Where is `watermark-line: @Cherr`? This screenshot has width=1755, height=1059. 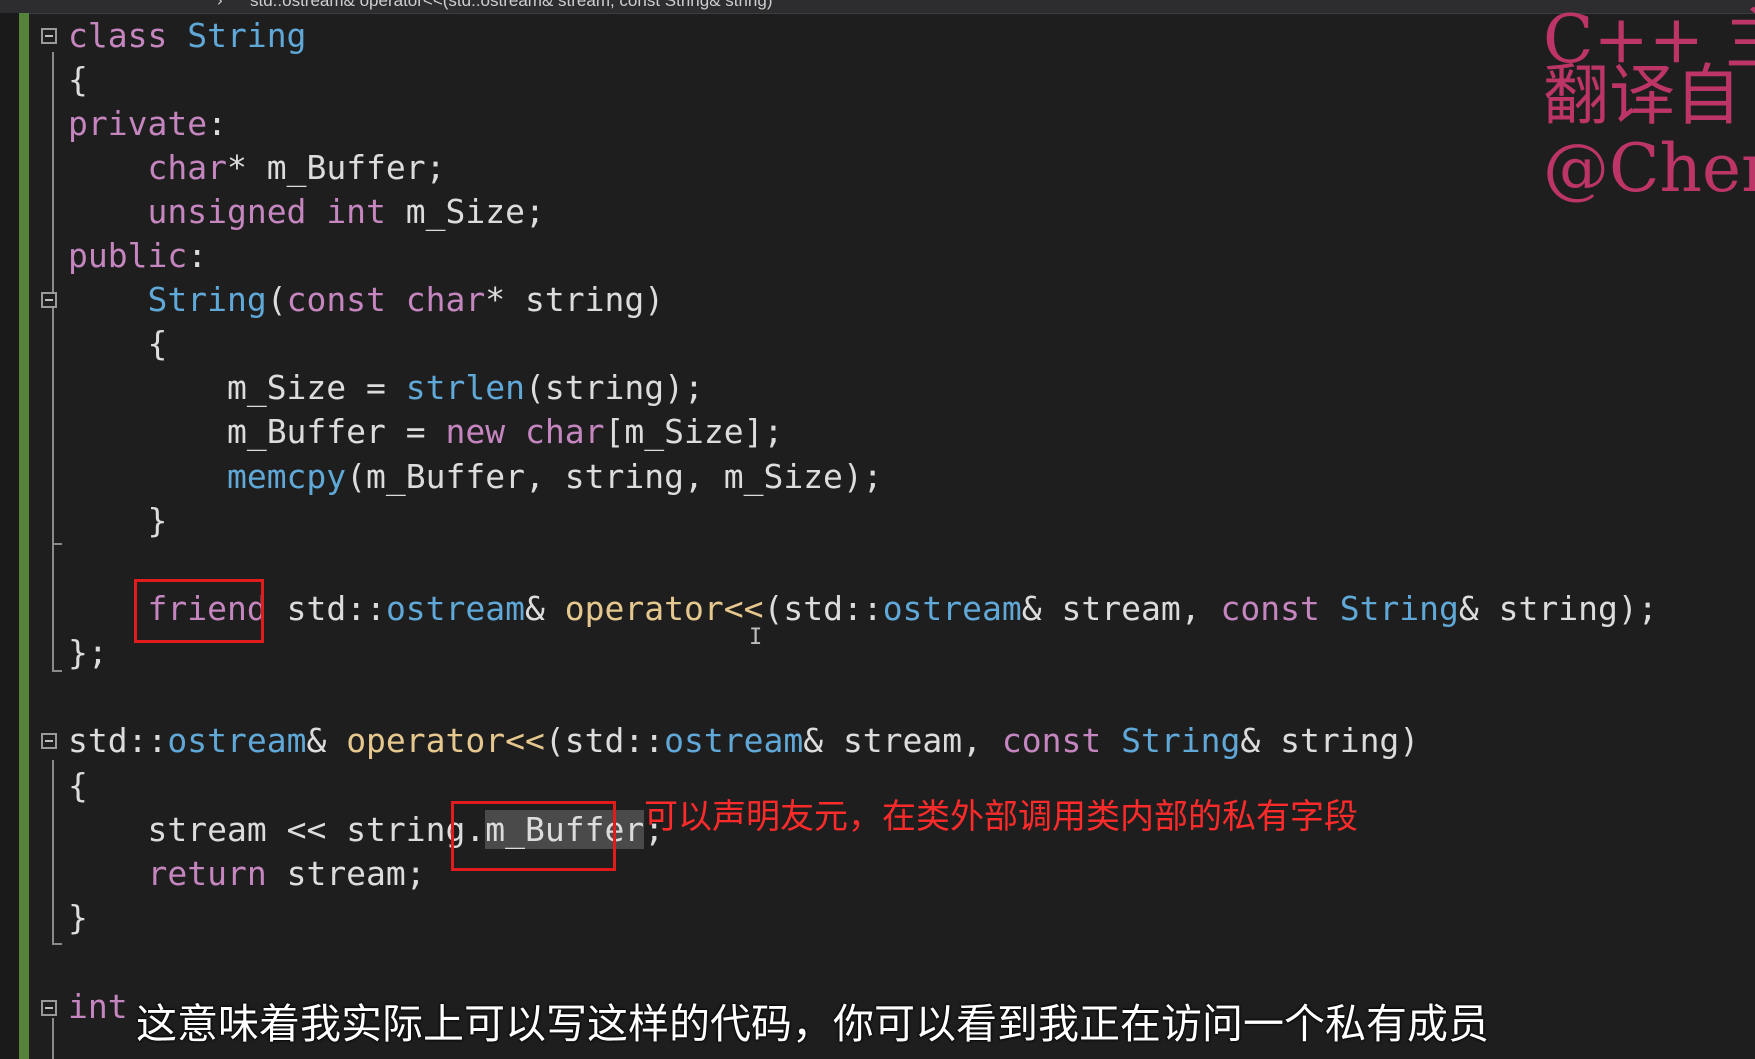
watermark-line: @Cherr is located at coordinates (1649, 168).